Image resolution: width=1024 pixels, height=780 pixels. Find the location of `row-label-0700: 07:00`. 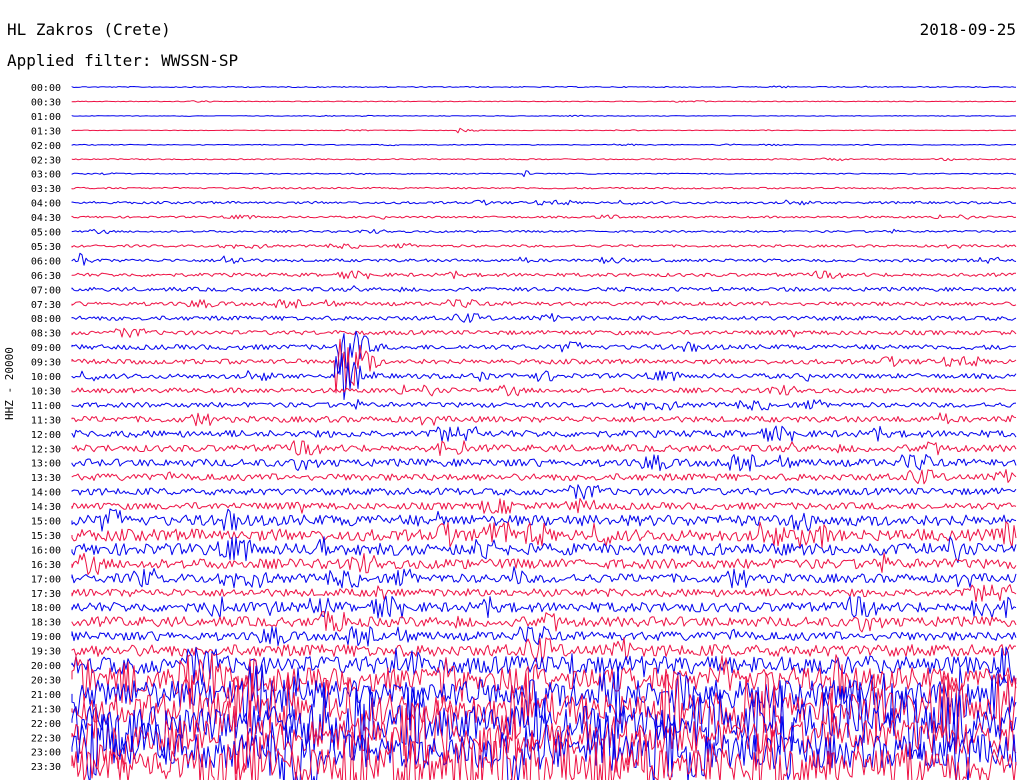

row-label-0700: 07:00 is located at coordinates (46, 290).